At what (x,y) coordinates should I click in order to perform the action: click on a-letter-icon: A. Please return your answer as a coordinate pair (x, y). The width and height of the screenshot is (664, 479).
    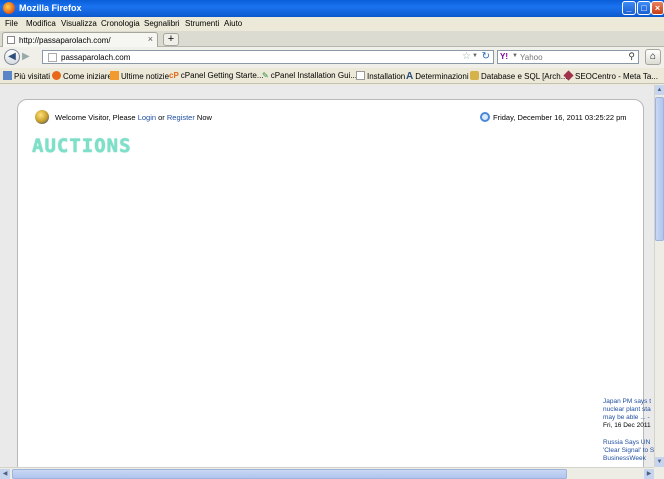
    Looking at the image, I should click on (410, 76).